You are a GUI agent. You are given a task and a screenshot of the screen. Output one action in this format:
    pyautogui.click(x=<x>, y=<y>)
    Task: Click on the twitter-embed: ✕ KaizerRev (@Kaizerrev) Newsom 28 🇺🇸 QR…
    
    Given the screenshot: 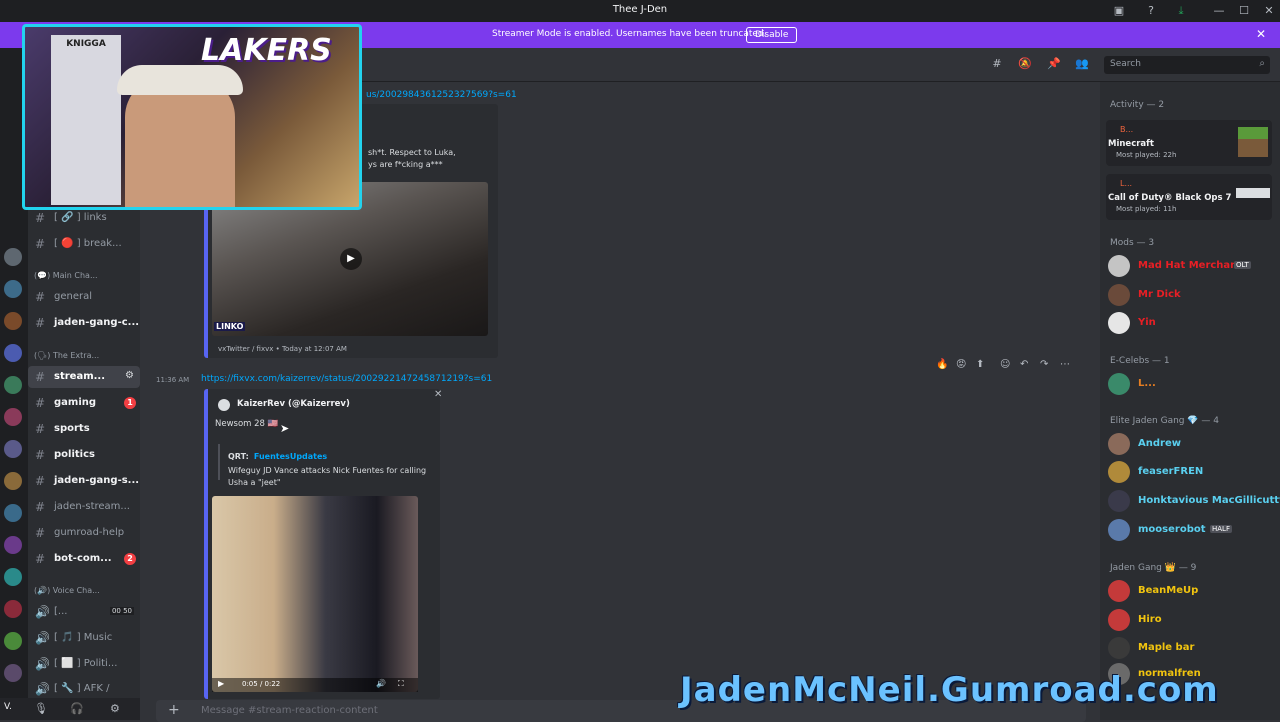 What is the action you would take?
    pyautogui.click(x=323, y=544)
    